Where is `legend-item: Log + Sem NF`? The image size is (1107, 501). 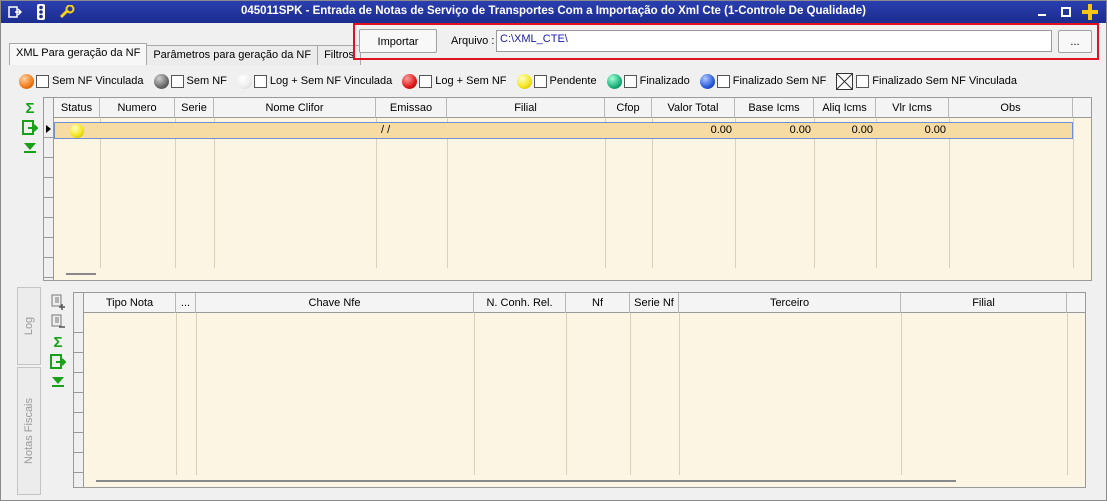
legend-item: Log + Sem NF is located at coordinates (454, 81).